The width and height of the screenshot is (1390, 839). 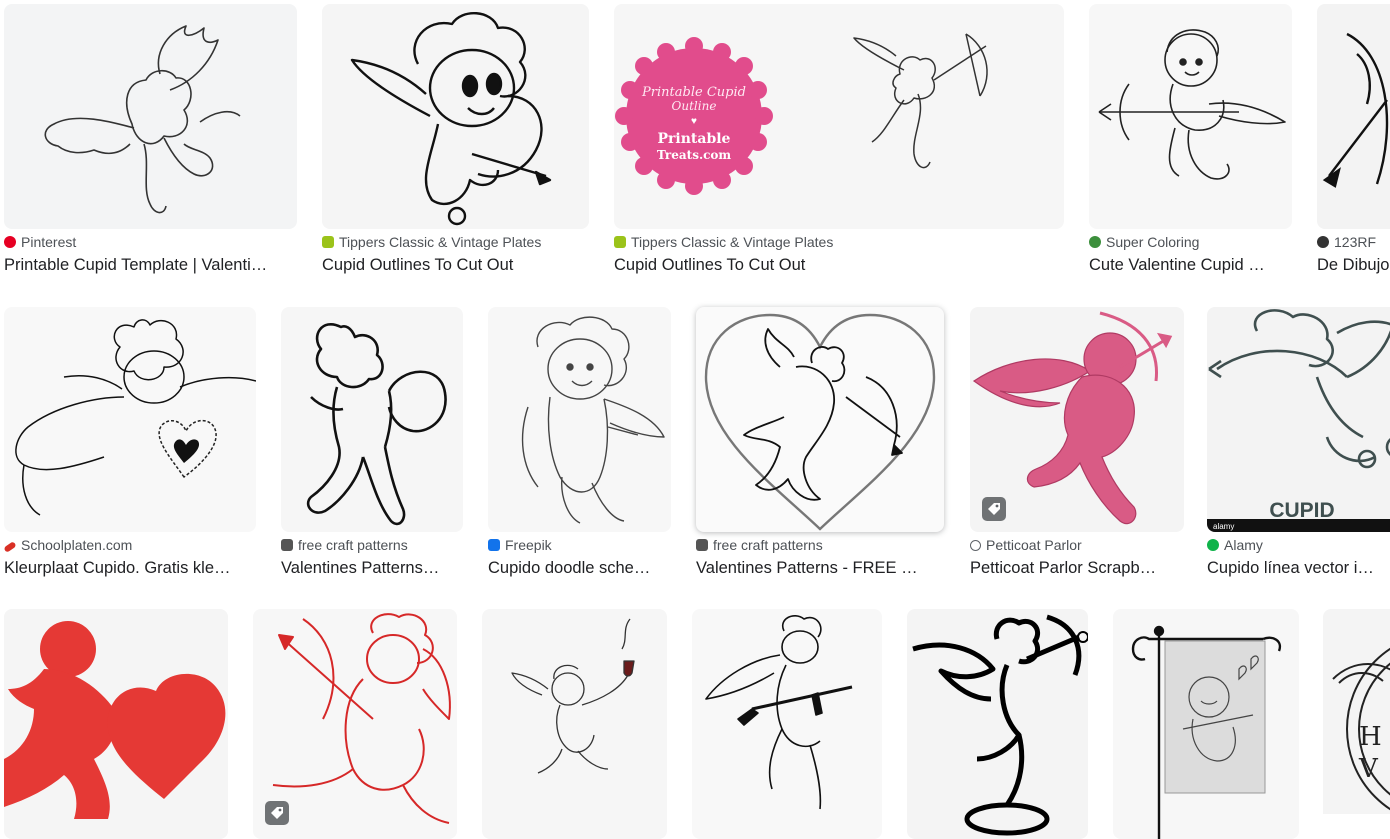 I want to click on image-text-line2: Outline, so click(x=694, y=106).